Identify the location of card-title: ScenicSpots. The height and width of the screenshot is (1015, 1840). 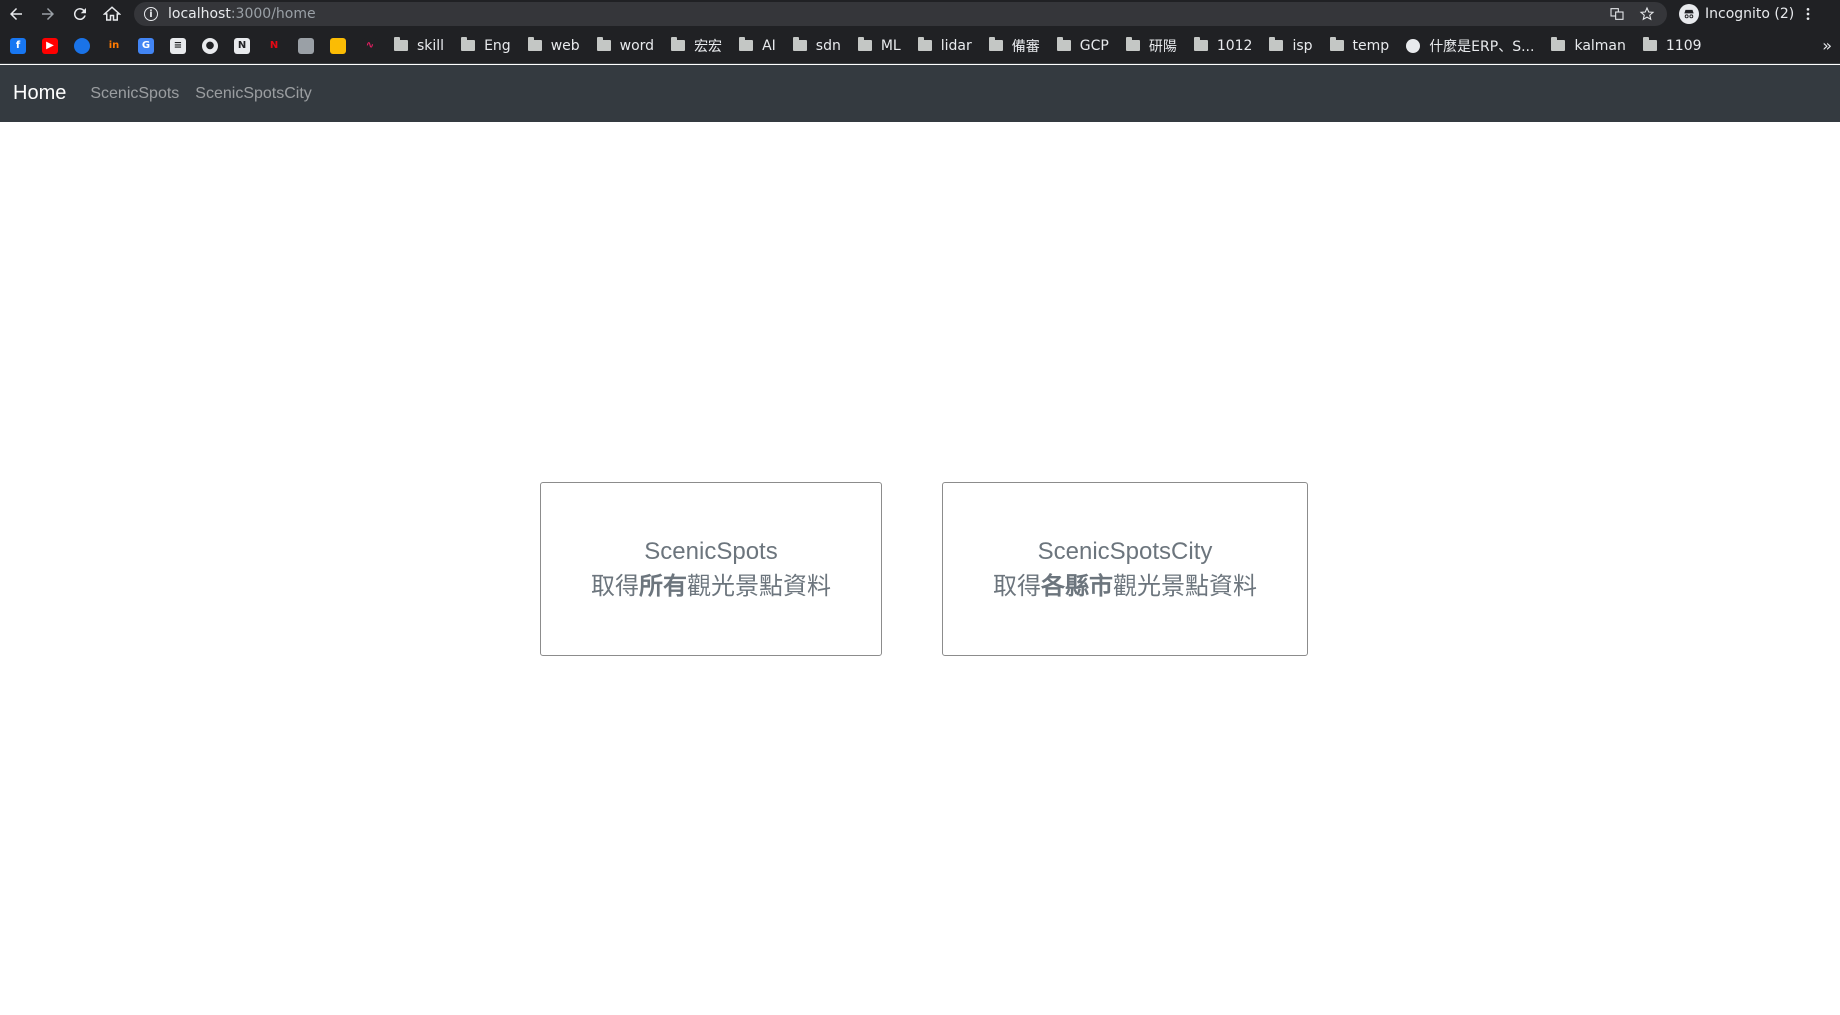
(711, 551).